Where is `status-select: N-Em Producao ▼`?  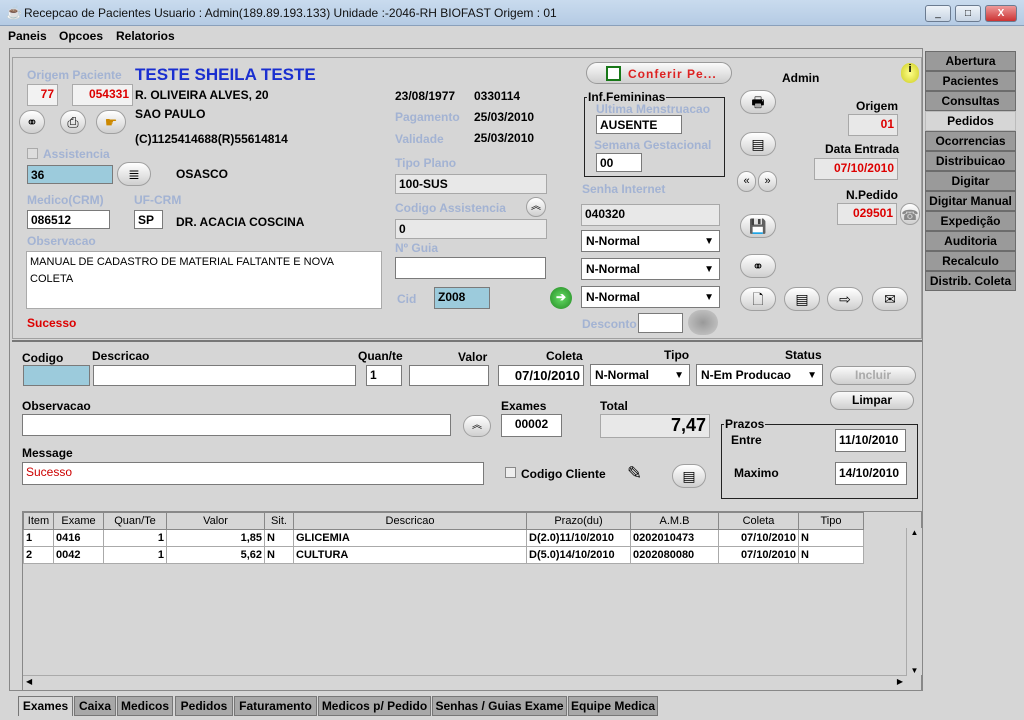
status-select: N-Em Producao ▼ is located at coordinates (759, 375).